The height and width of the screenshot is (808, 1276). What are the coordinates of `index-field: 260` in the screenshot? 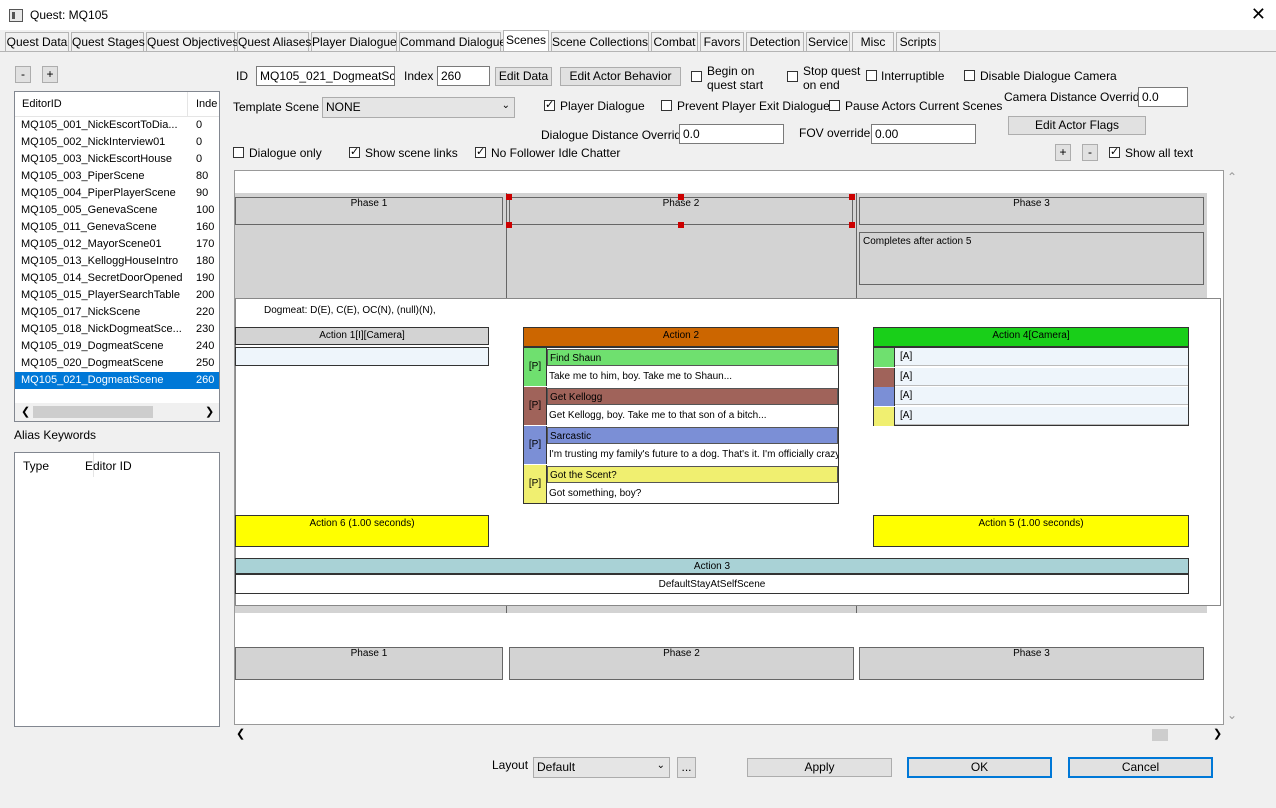 It's located at (463, 76).